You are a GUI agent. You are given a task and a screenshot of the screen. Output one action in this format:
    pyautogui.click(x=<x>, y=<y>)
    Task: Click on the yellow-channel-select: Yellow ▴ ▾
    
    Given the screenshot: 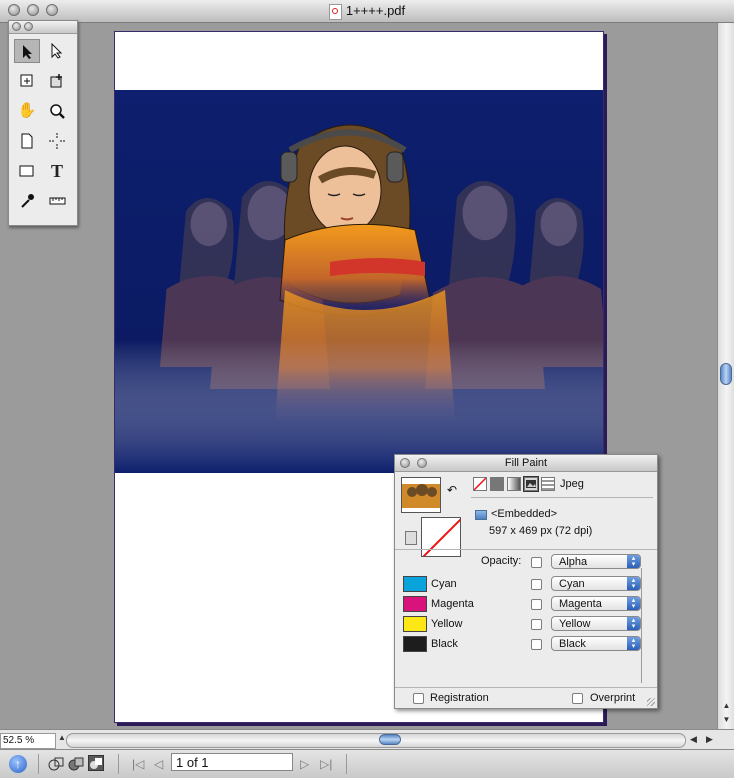 What is the action you would take?
    pyautogui.click(x=596, y=623)
    